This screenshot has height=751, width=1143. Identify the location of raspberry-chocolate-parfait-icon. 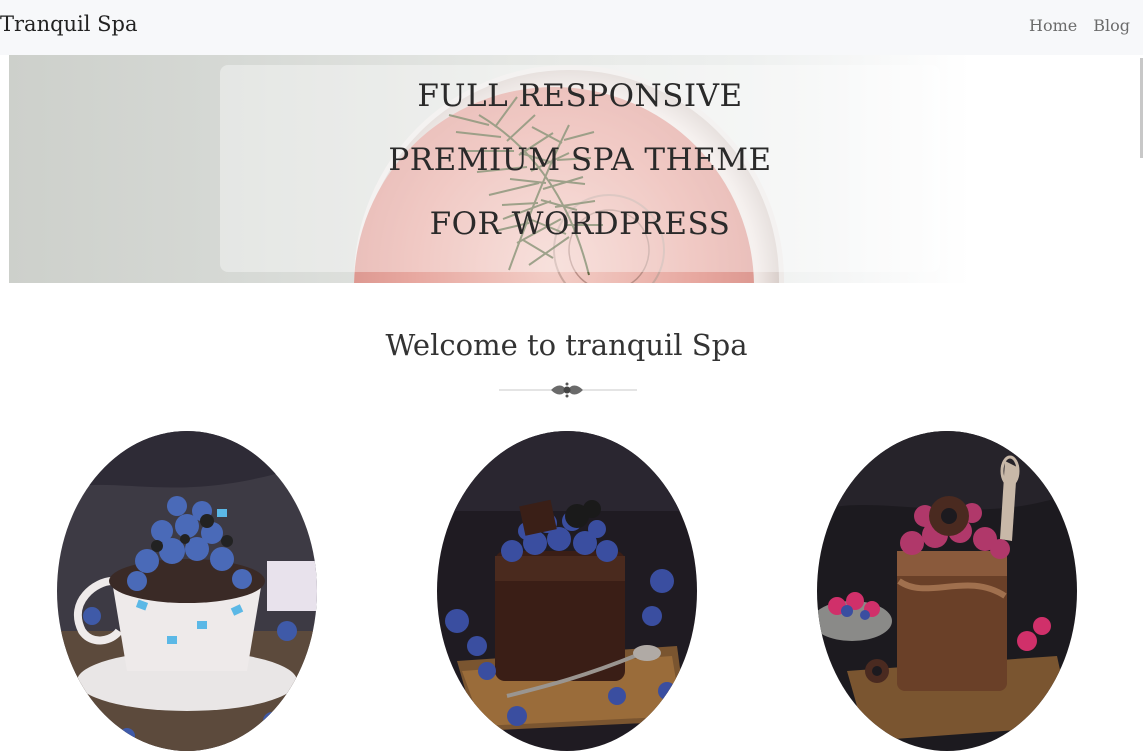
(947, 591).